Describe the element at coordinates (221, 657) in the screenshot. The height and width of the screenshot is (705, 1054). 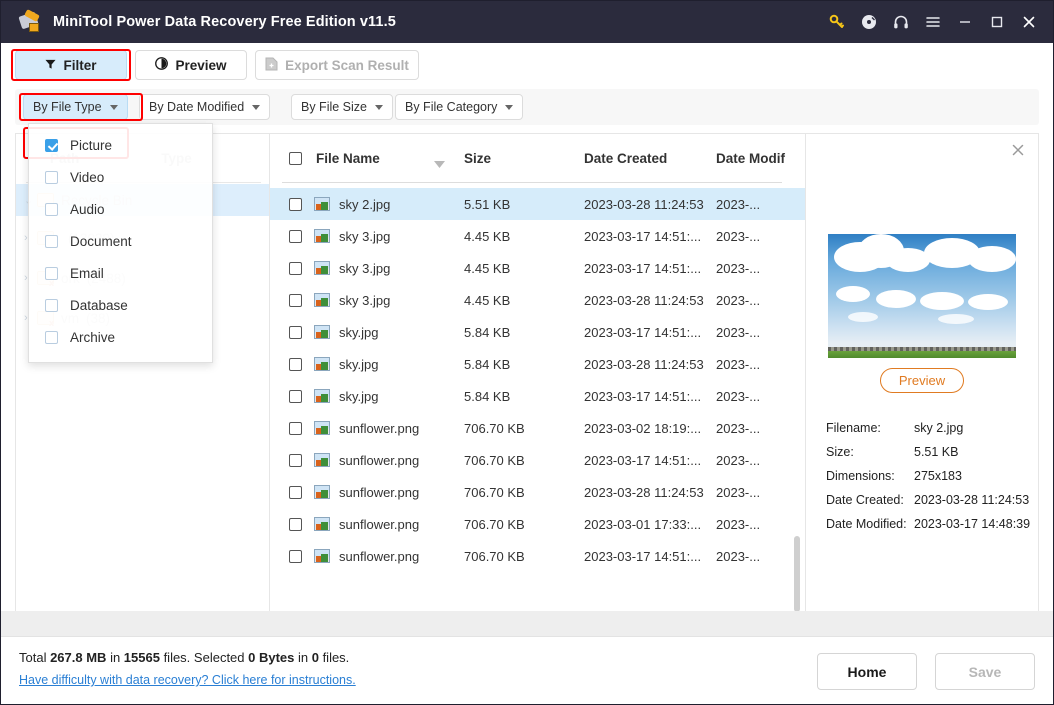
I see `status-selected-prefix: Selected` at that location.